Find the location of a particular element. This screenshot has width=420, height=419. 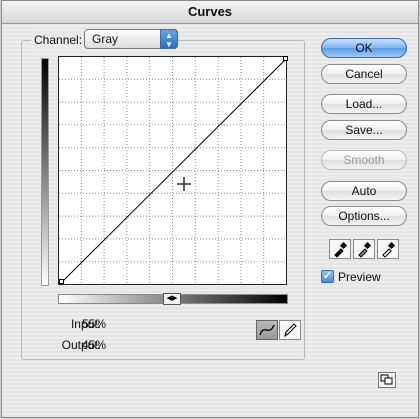

curve-tool-button is located at coordinates (267, 330).